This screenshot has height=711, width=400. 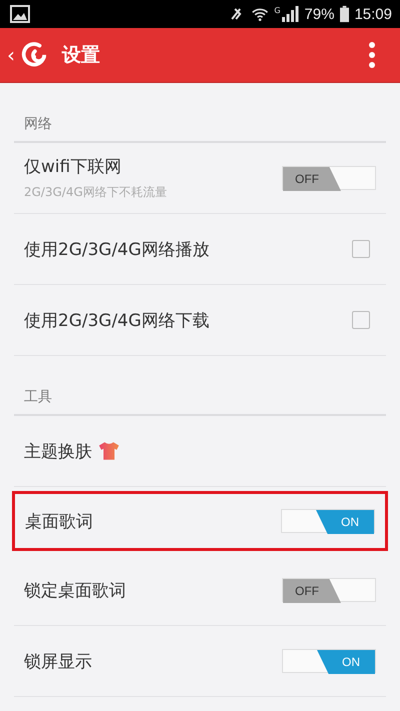 I want to click on setting-label: 仅wifi下联网, so click(x=73, y=167).